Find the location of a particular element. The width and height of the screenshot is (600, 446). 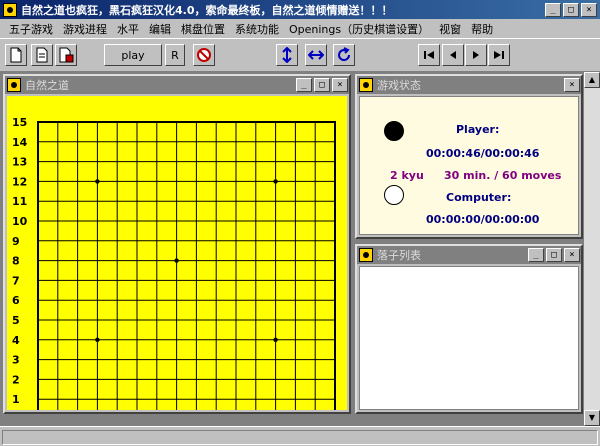

status-bar-panel is located at coordinates (300, 437).